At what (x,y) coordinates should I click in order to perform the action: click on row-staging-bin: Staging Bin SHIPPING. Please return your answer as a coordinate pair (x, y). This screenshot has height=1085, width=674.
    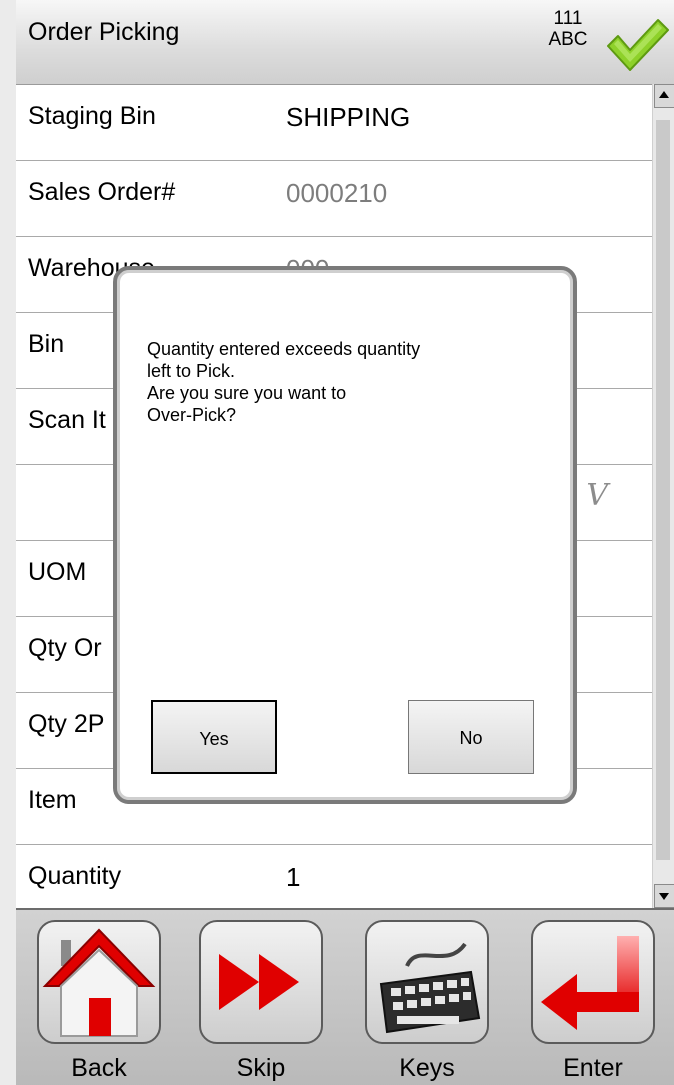
    Looking at the image, I should click on (334, 122).